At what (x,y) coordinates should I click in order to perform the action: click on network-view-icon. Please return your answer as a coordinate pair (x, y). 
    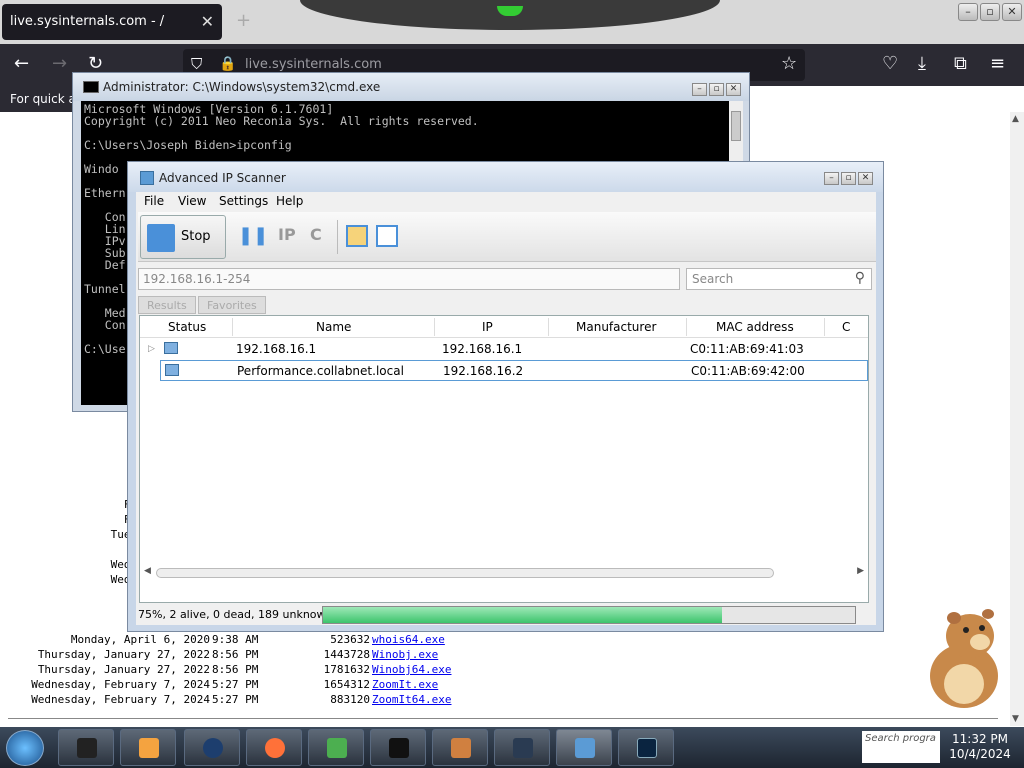
    Looking at the image, I should click on (357, 236).